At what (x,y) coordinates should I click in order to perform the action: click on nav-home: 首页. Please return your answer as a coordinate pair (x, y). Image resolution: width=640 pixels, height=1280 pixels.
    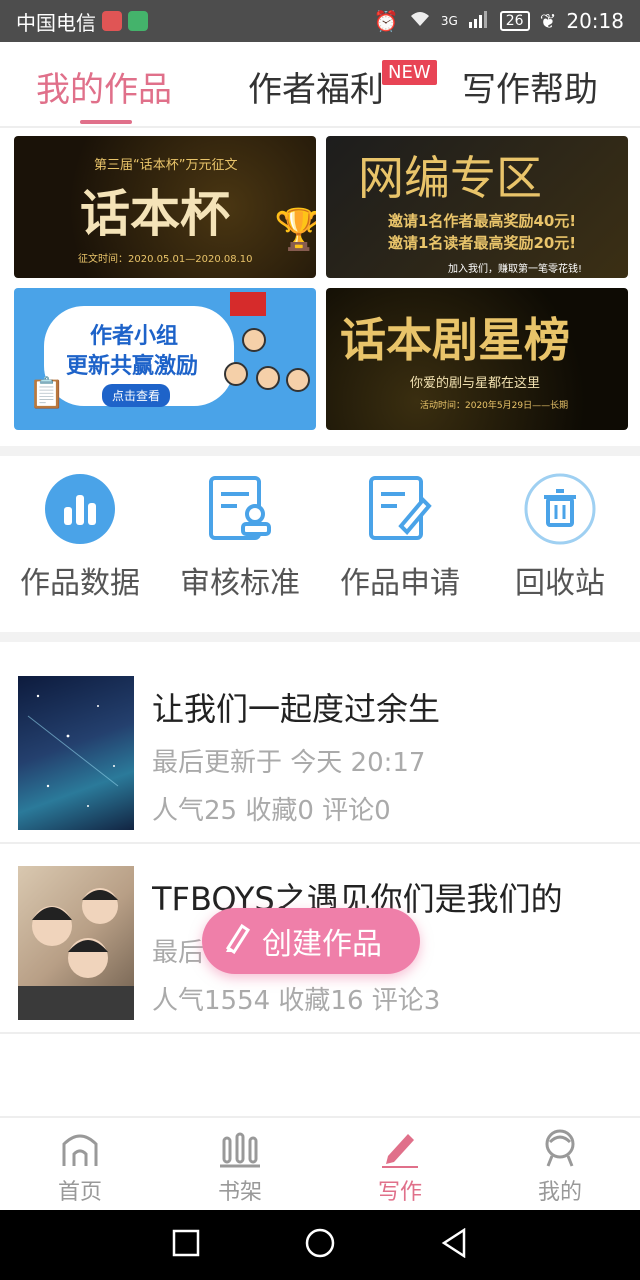
    Looking at the image, I should click on (80, 1167).